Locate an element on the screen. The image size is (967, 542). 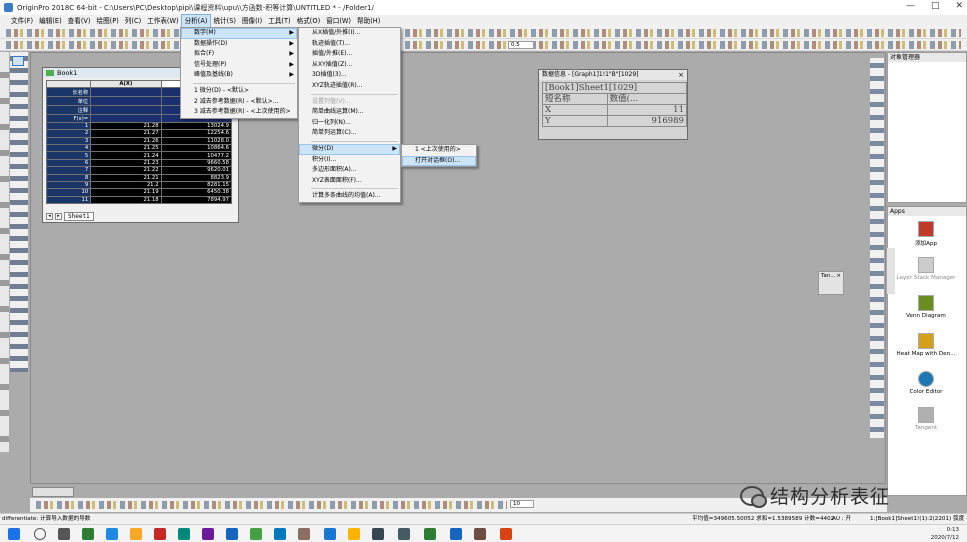
maximize-button: □ is located at coordinates (935, 6).